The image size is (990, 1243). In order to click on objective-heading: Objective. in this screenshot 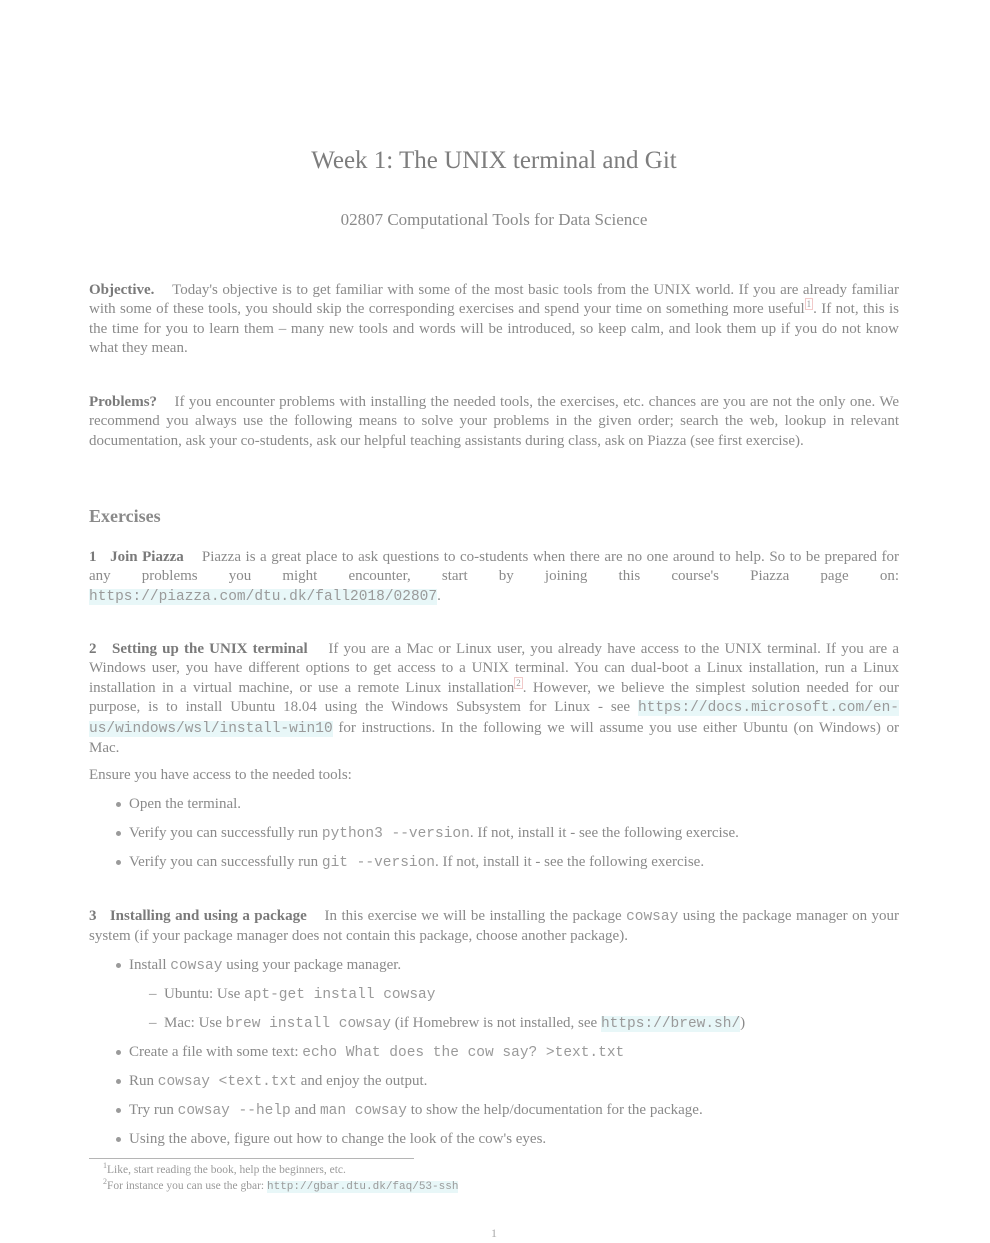, I will do `click(122, 290)`.